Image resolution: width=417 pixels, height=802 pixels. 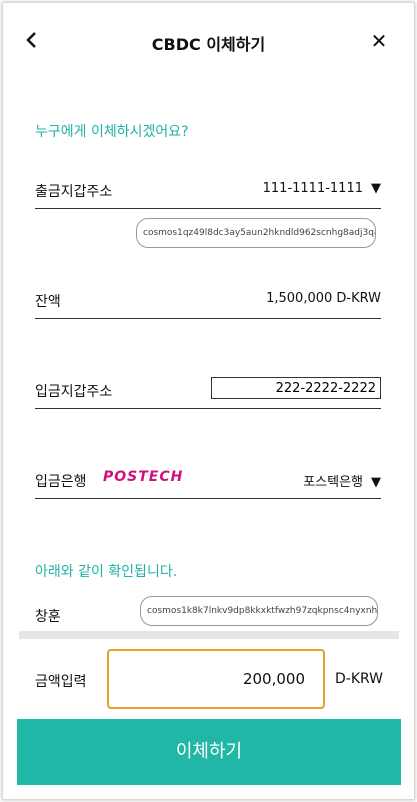 What do you see at coordinates (208, 301) in the screenshot?
I see `balance-row: 잔액 1,500,000 D-KRW` at bounding box center [208, 301].